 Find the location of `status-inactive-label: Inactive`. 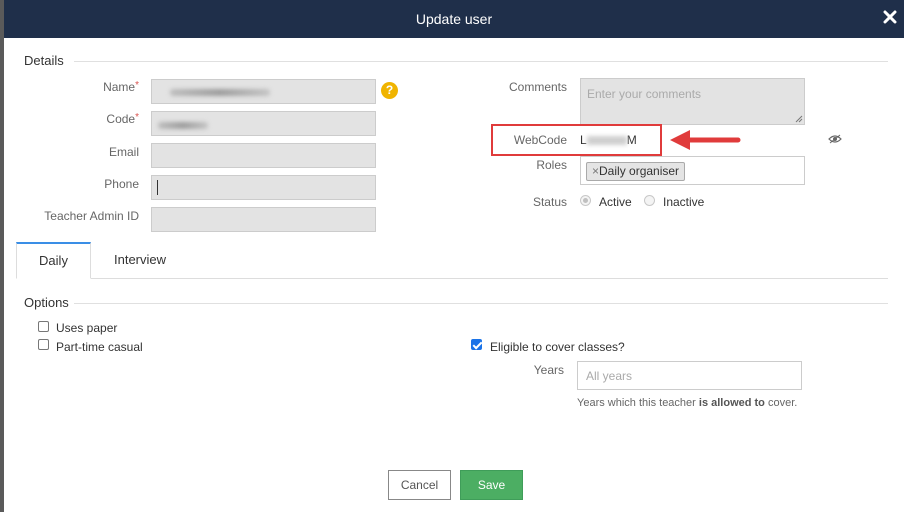

status-inactive-label: Inactive is located at coordinates (684, 202).